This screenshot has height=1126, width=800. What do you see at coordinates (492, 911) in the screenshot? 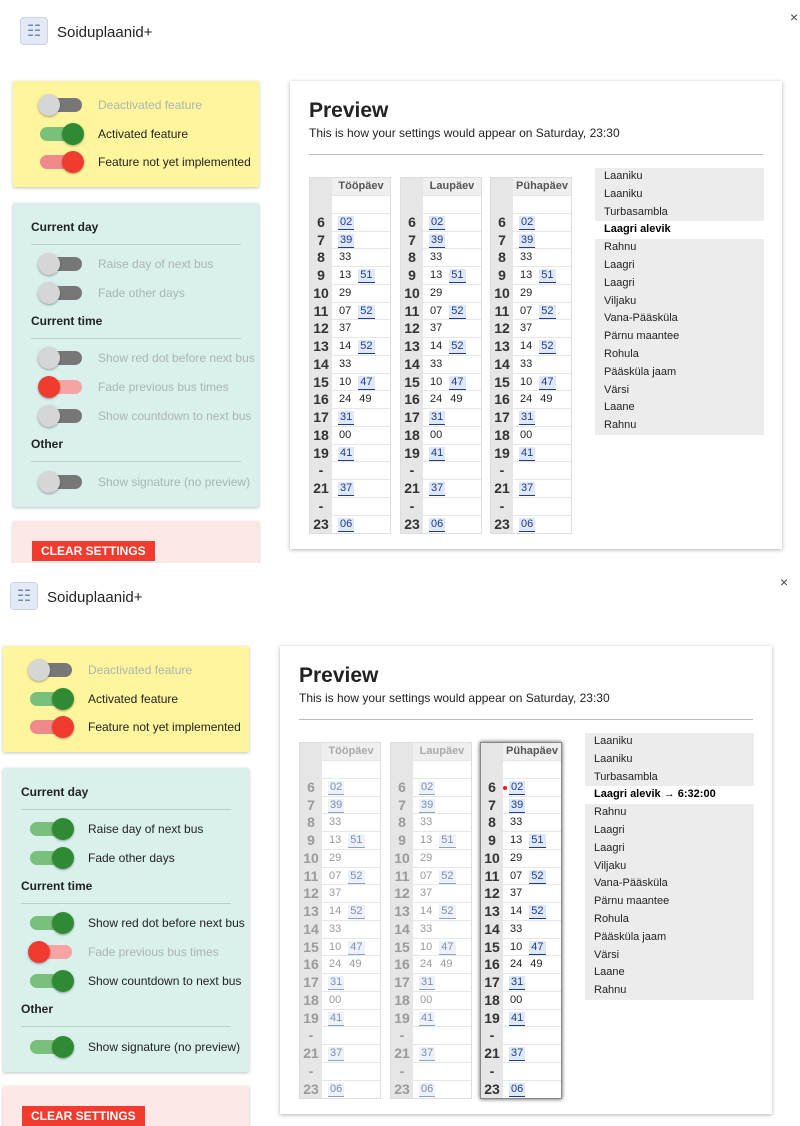
I see `hour-cell: 13` at bounding box center [492, 911].